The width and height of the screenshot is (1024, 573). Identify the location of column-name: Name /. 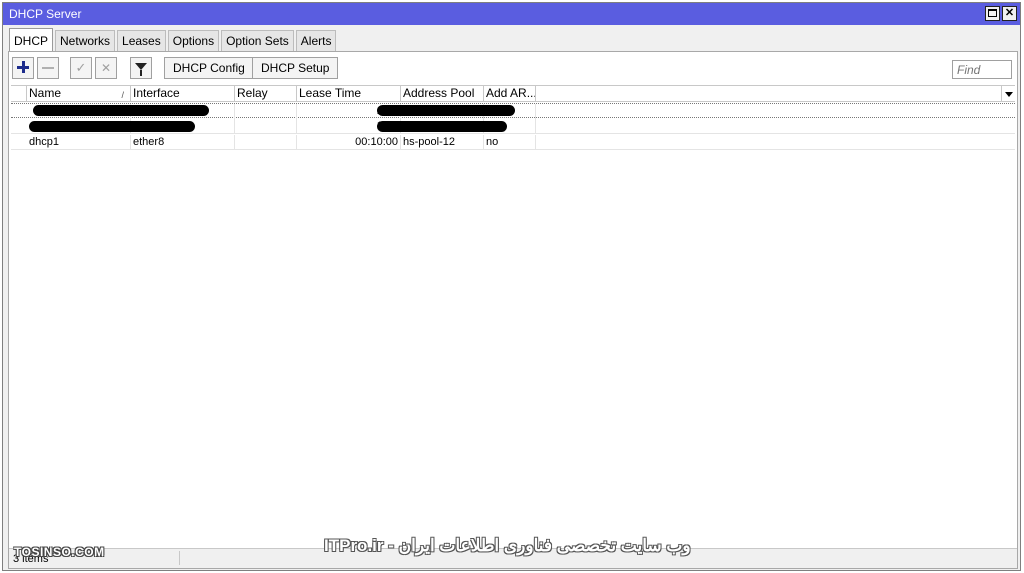
(79, 94).